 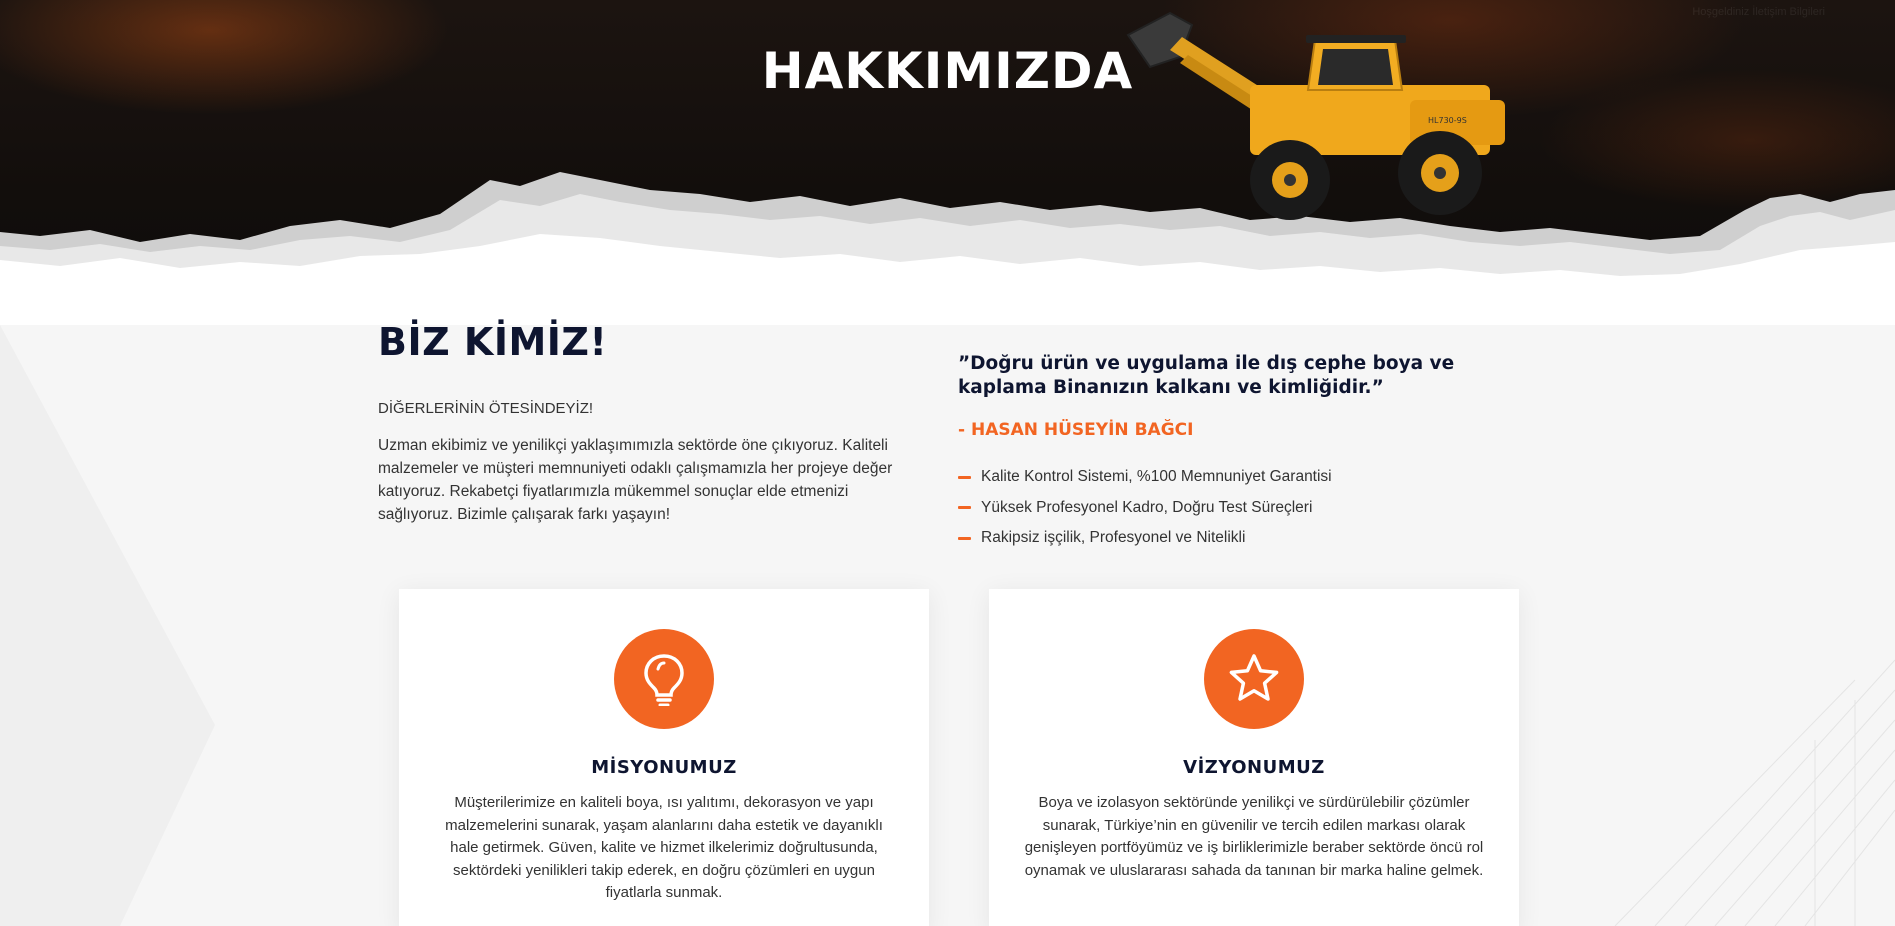 I want to click on vision-title: VİZYONUMUZ, so click(x=1254, y=767).